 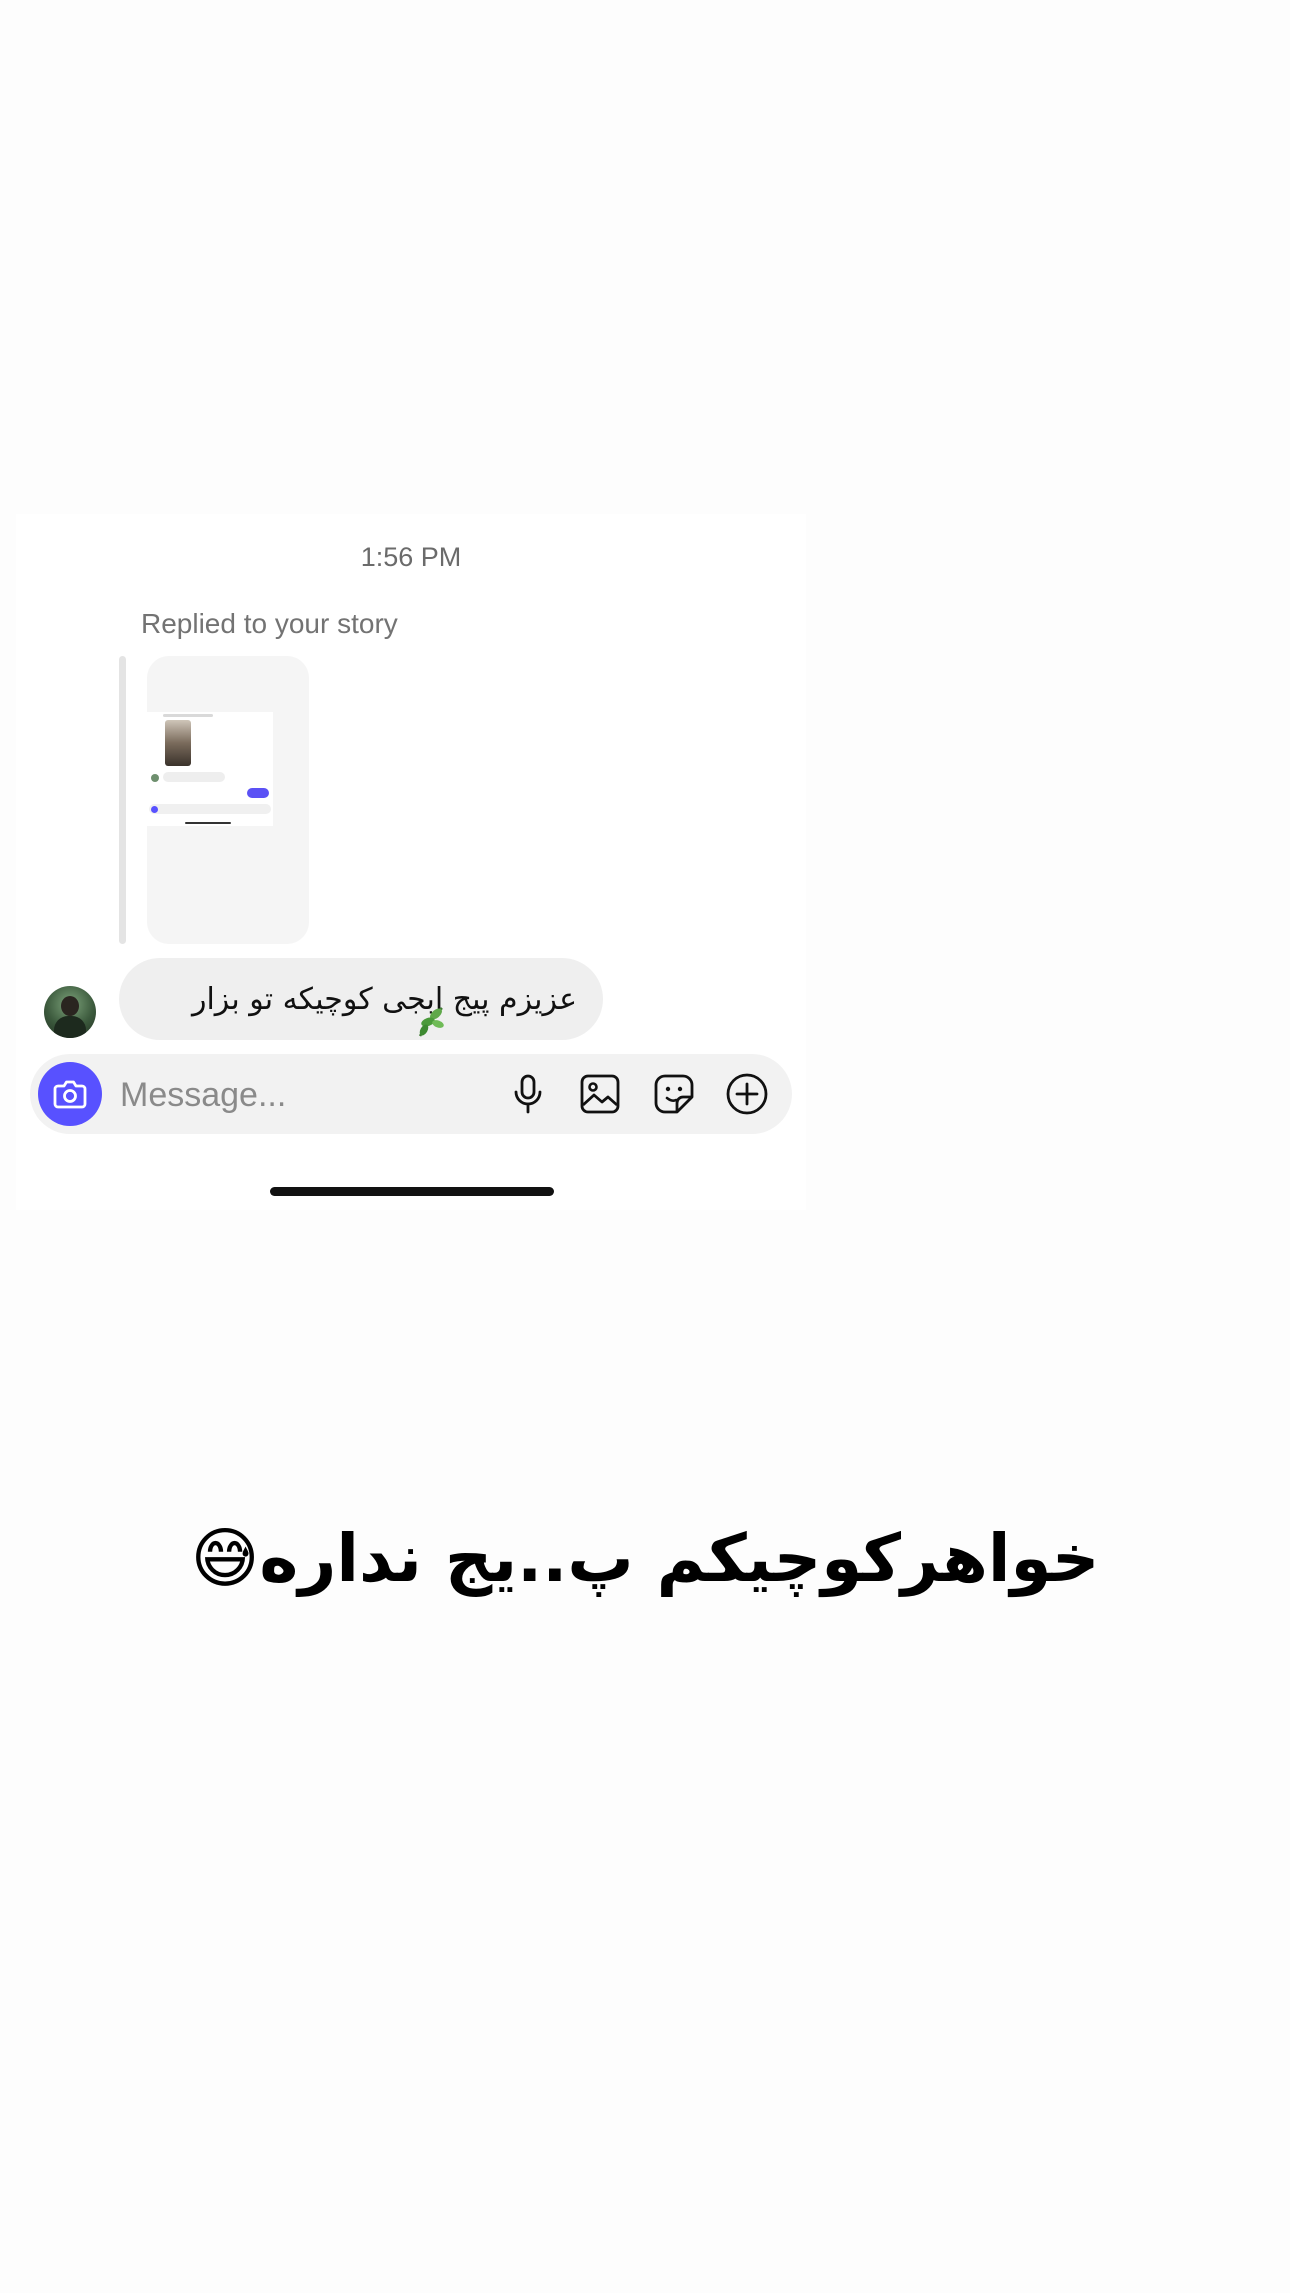 I want to click on message-timestamp: 1:56 PM, so click(x=411, y=557).